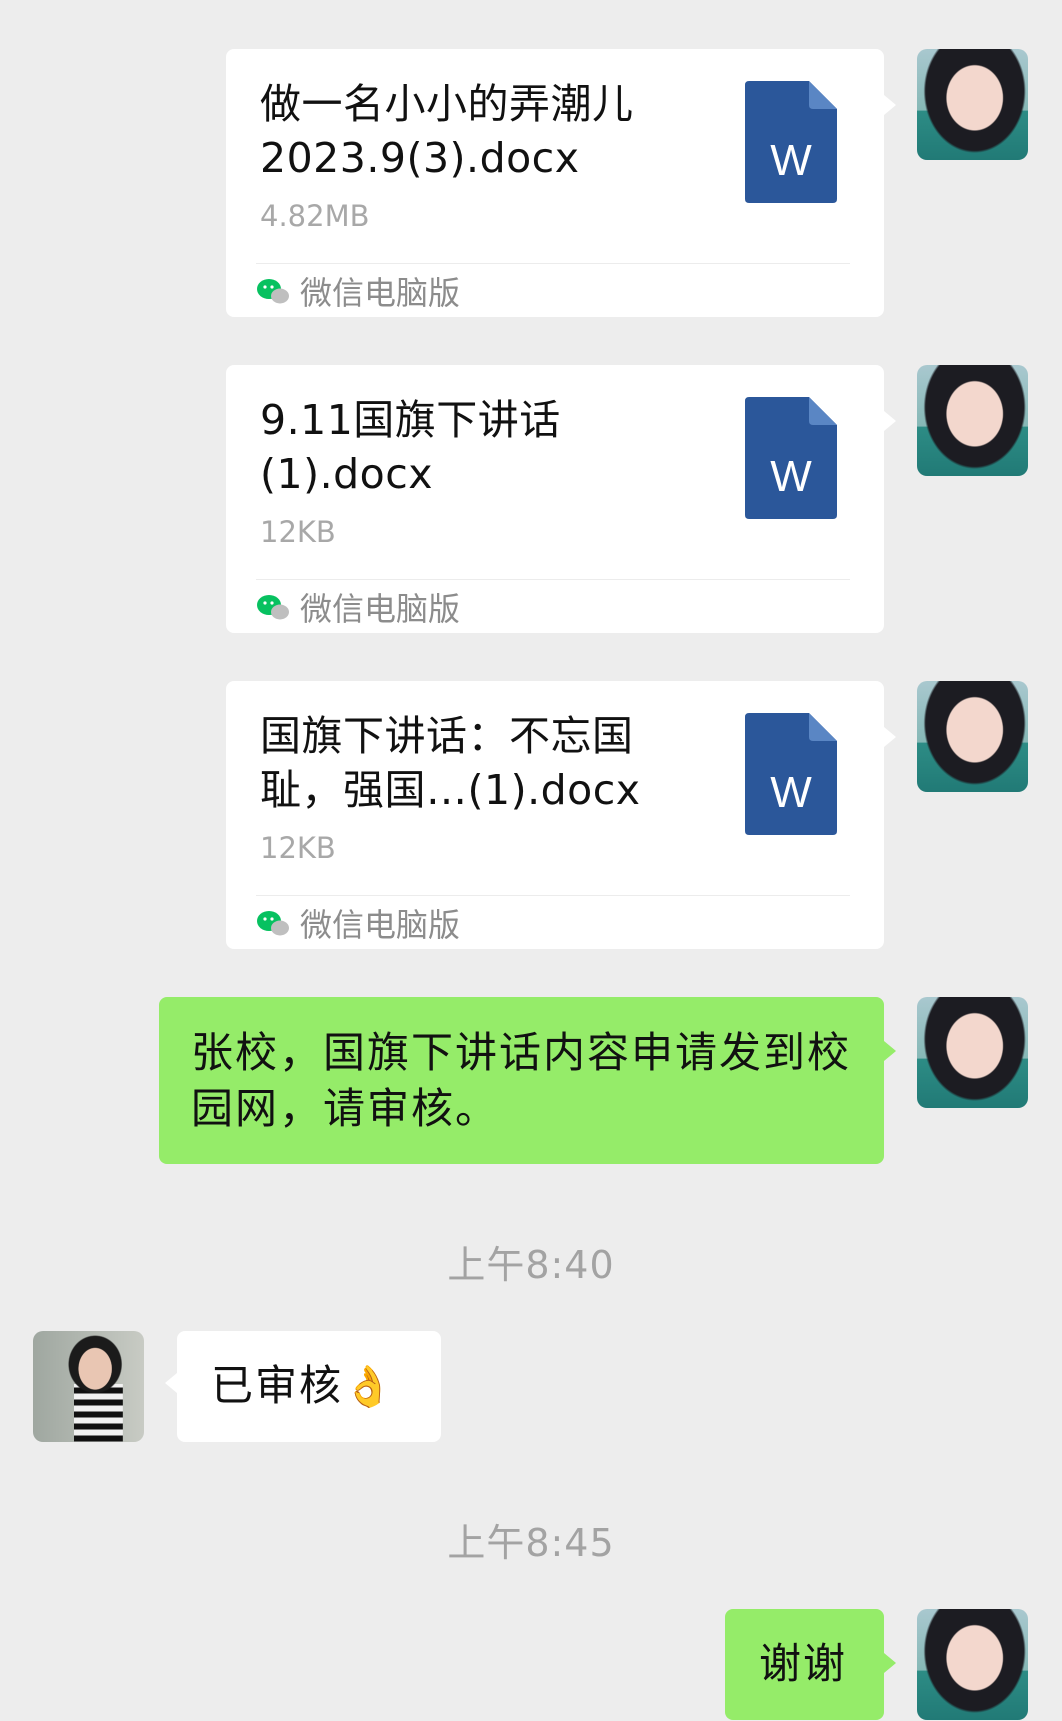  What do you see at coordinates (315, 216) in the screenshot?
I see `file-size: 4.82MB` at bounding box center [315, 216].